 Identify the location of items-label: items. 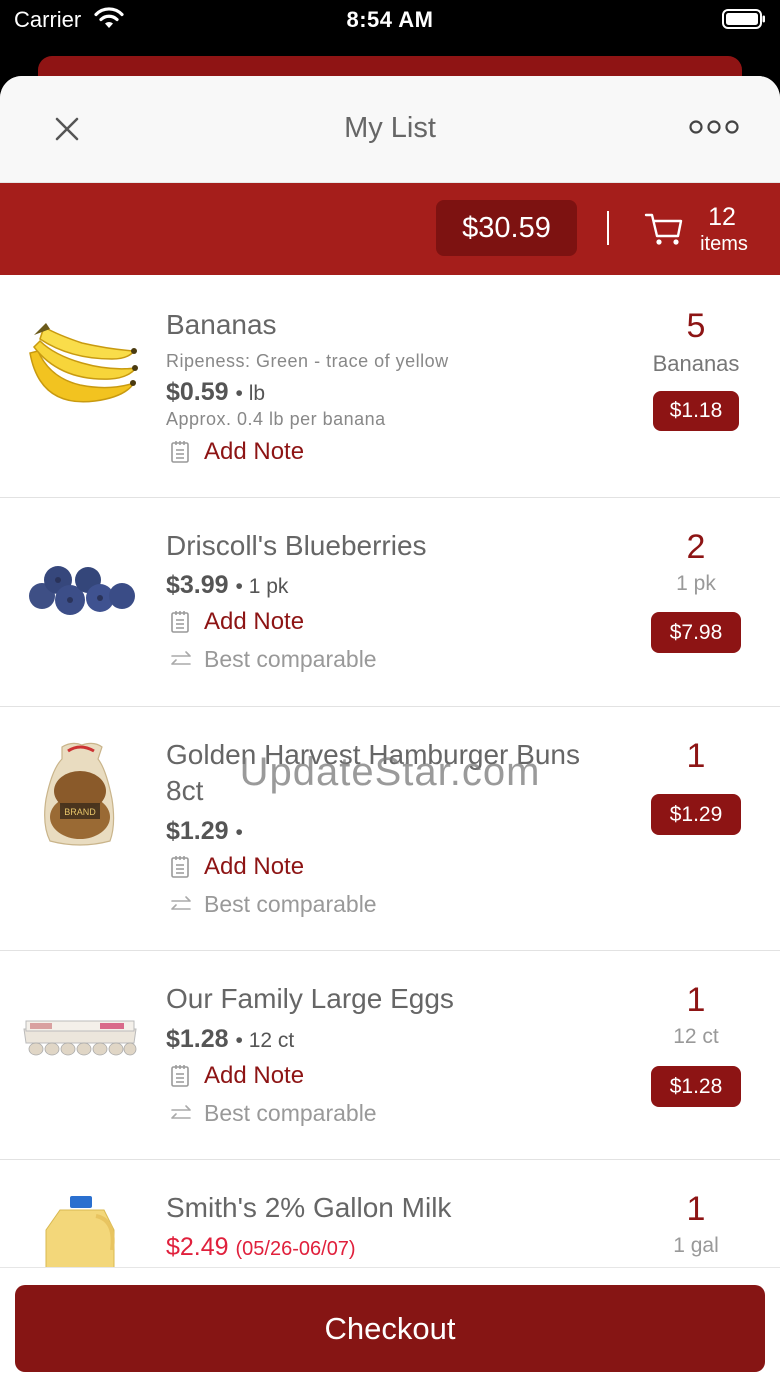
(724, 244).